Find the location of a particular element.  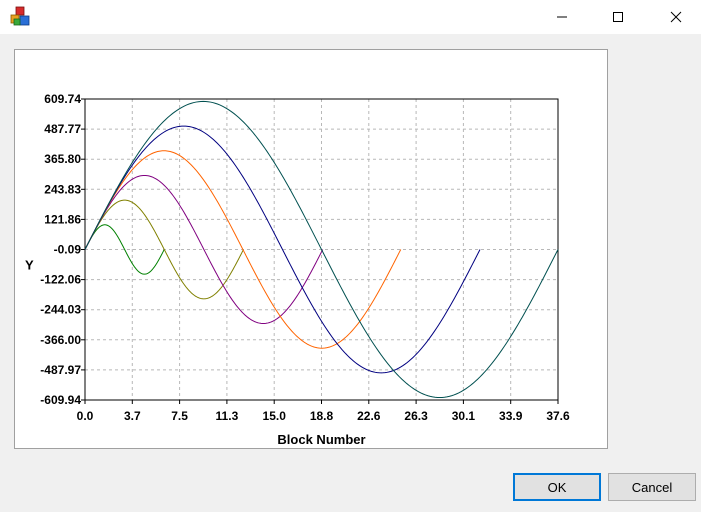

x-tick-label: 18.8 is located at coordinates (322, 416).